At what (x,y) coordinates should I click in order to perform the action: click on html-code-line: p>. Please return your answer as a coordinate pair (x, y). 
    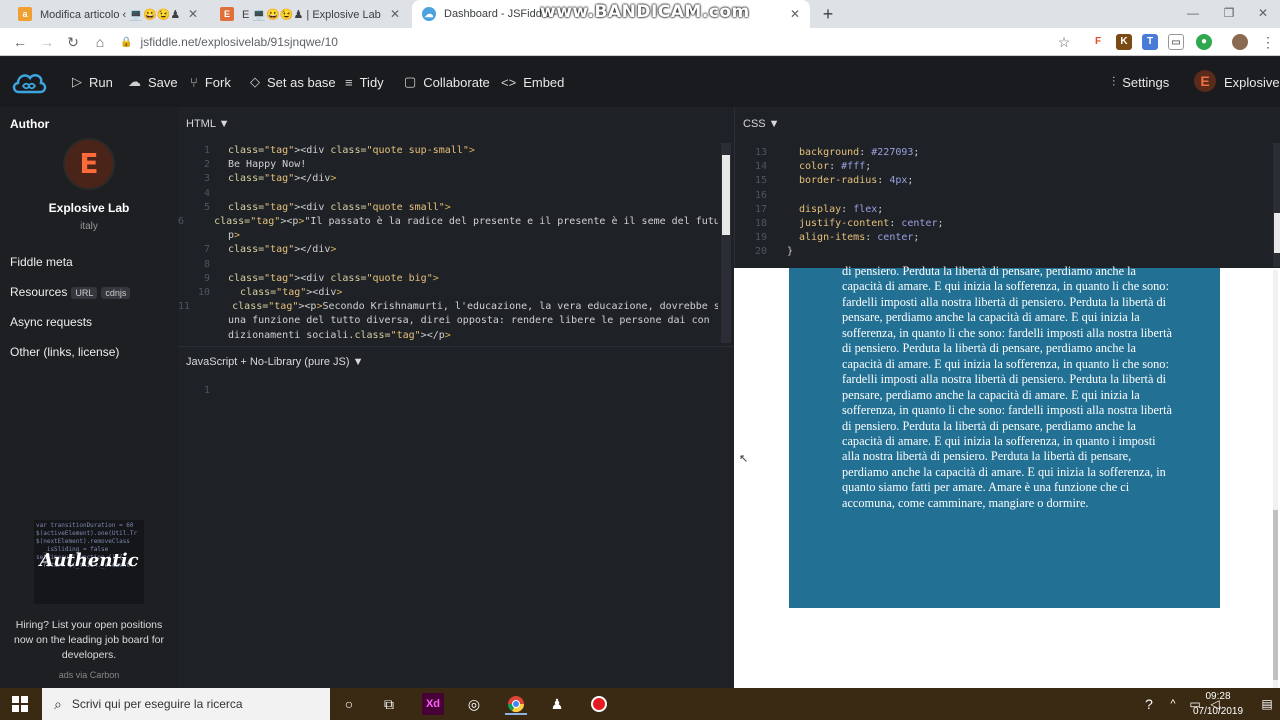
    Looking at the image, I should click on (448, 236).